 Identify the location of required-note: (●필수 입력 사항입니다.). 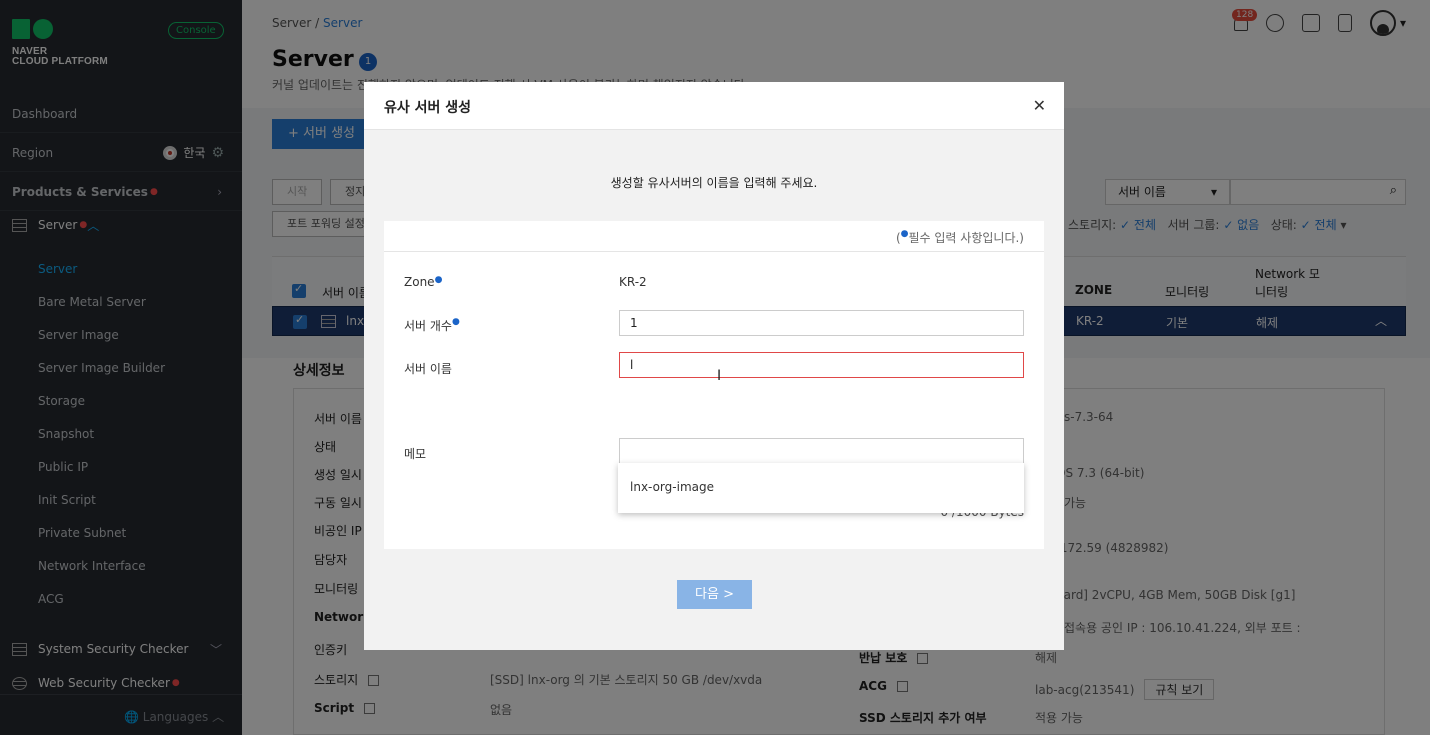
(959, 237).